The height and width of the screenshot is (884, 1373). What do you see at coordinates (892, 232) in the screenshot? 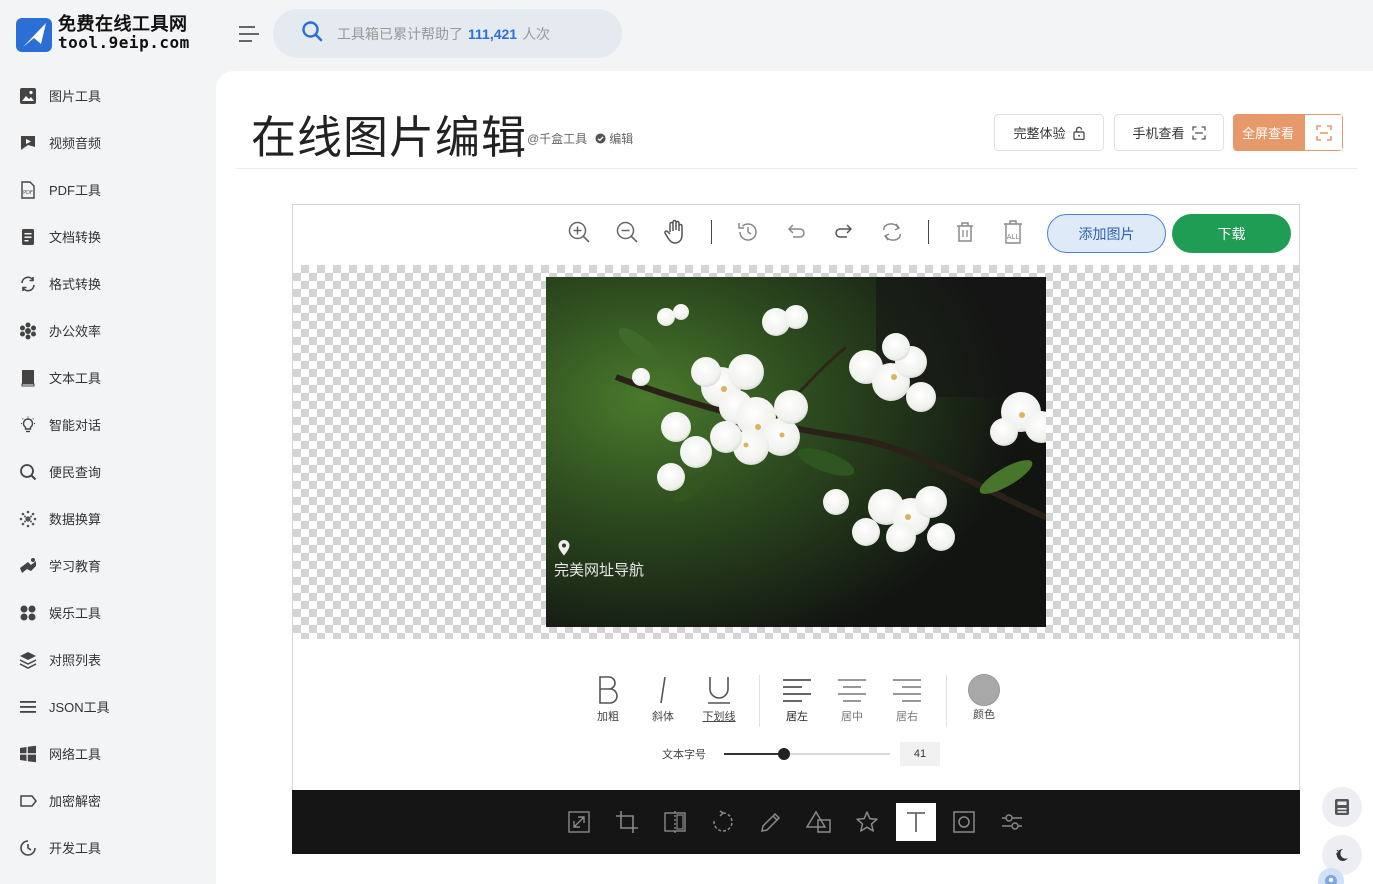
I see `reset-icon` at bounding box center [892, 232].